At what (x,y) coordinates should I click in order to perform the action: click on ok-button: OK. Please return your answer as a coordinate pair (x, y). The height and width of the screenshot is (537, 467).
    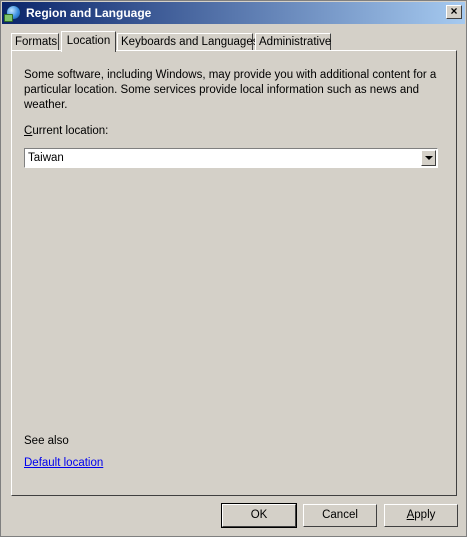
    Looking at the image, I should click on (259, 515).